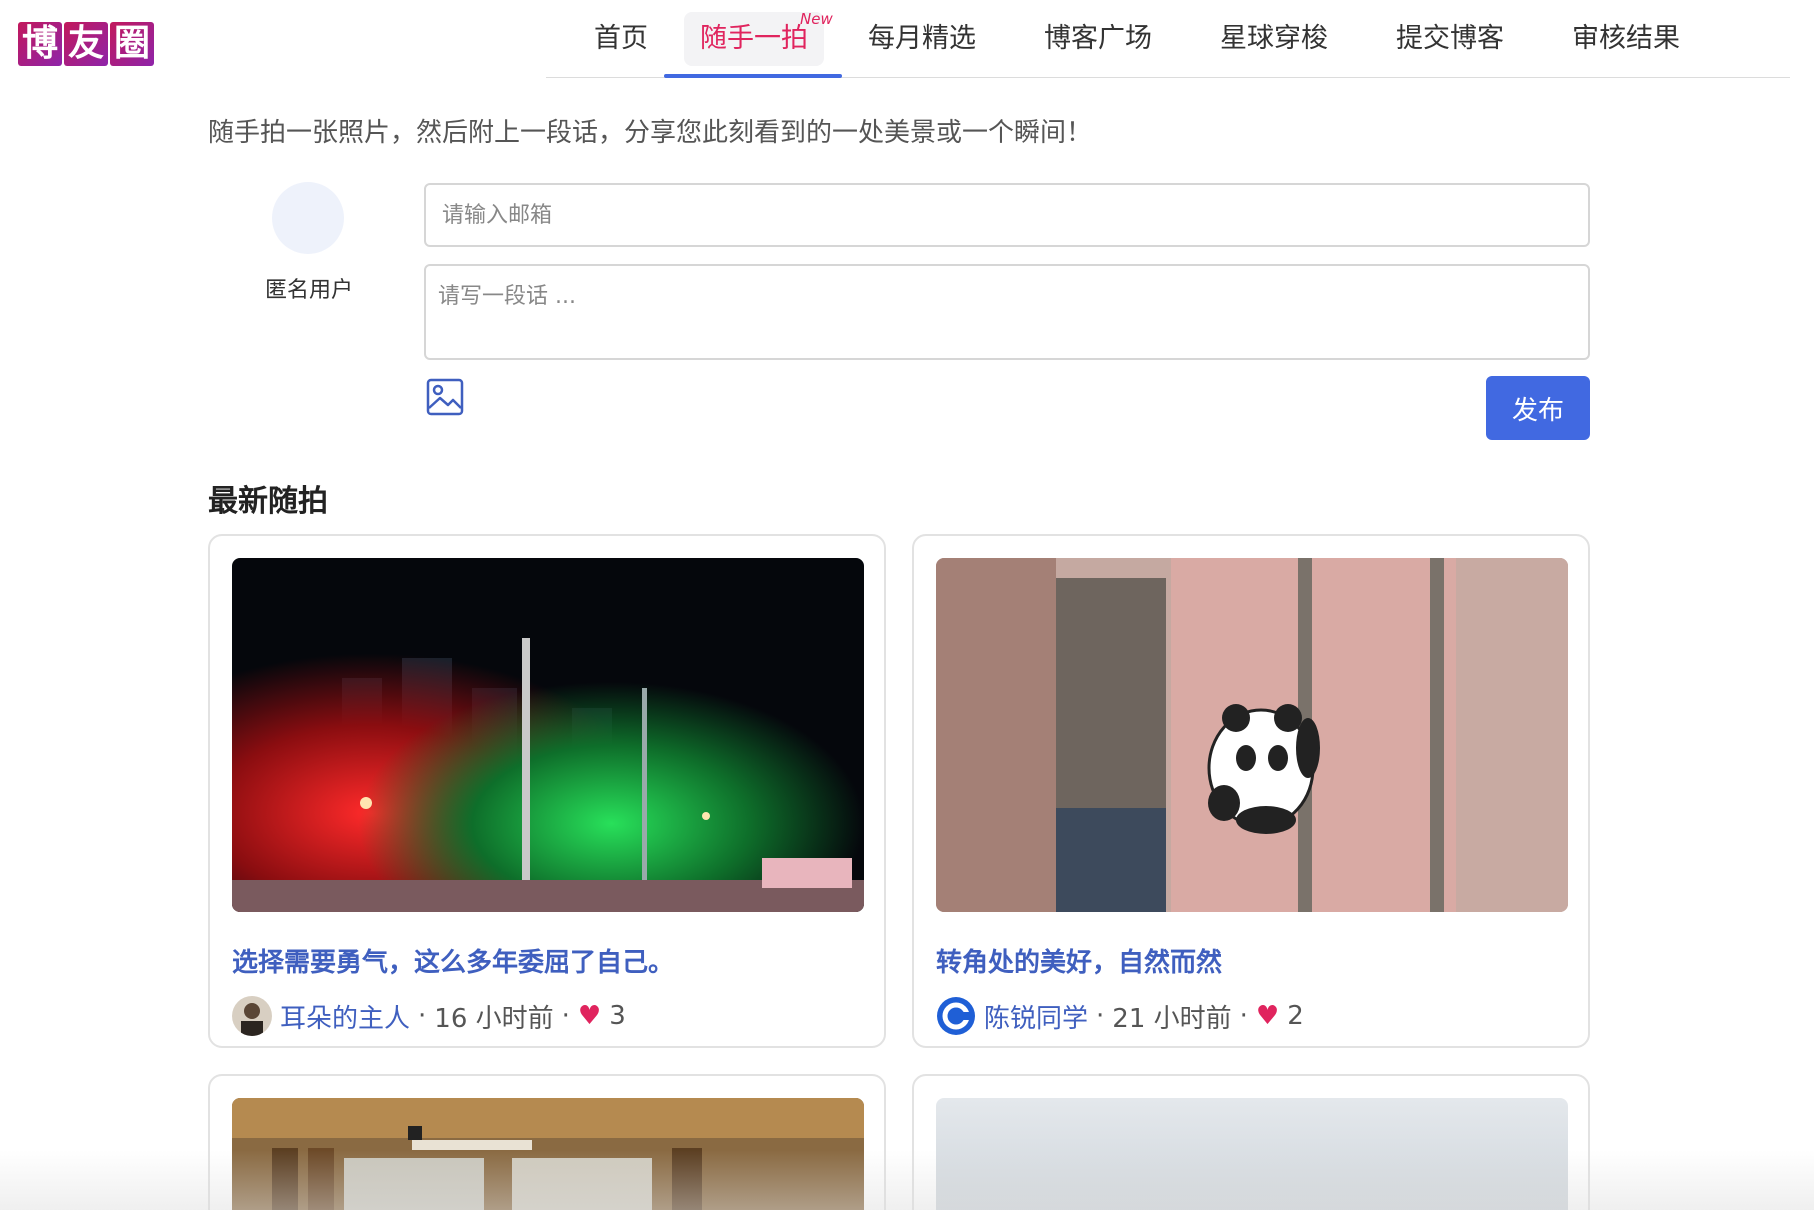 The width and height of the screenshot is (1814, 1210). What do you see at coordinates (1007, 312) in the screenshot?
I see `post-text-input` at bounding box center [1007, 312].